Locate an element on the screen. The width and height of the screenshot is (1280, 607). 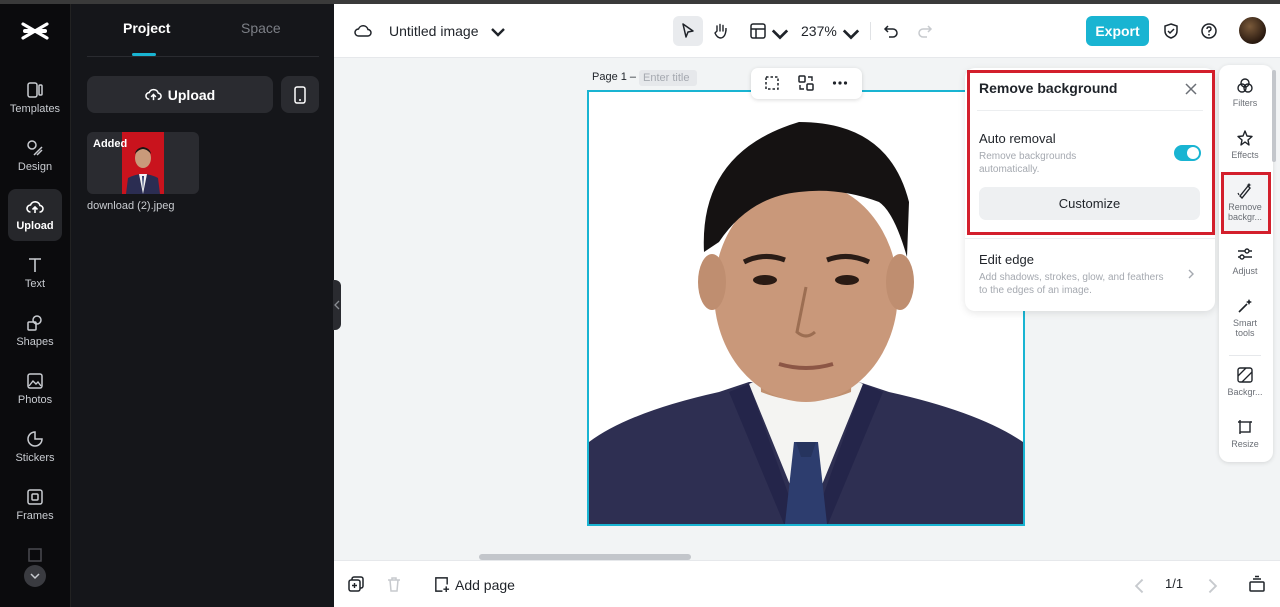
select-area-icon is located at coordinates (772, 83).